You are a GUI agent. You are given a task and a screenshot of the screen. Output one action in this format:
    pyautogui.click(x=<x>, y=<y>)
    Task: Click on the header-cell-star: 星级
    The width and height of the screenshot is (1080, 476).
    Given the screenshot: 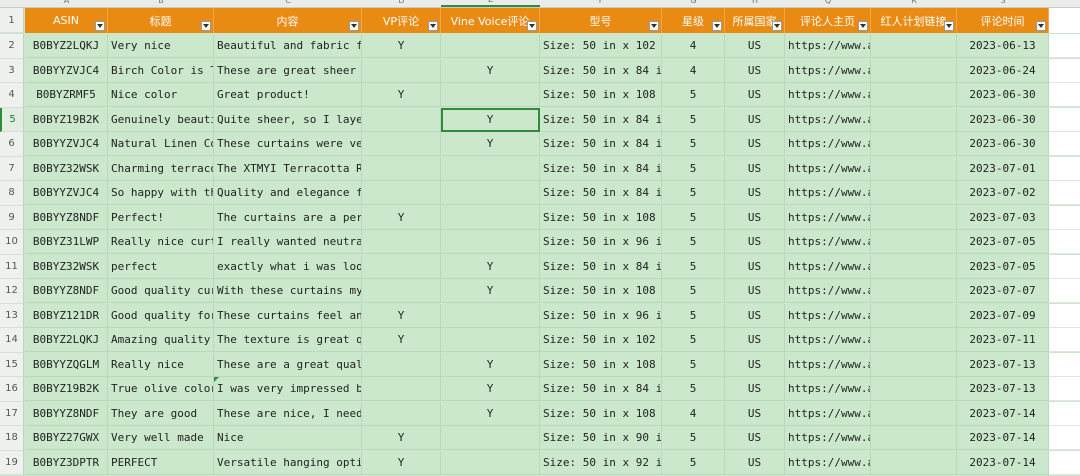 What is the action you would take?
    pyautogui.click(x=693, y=20)
    